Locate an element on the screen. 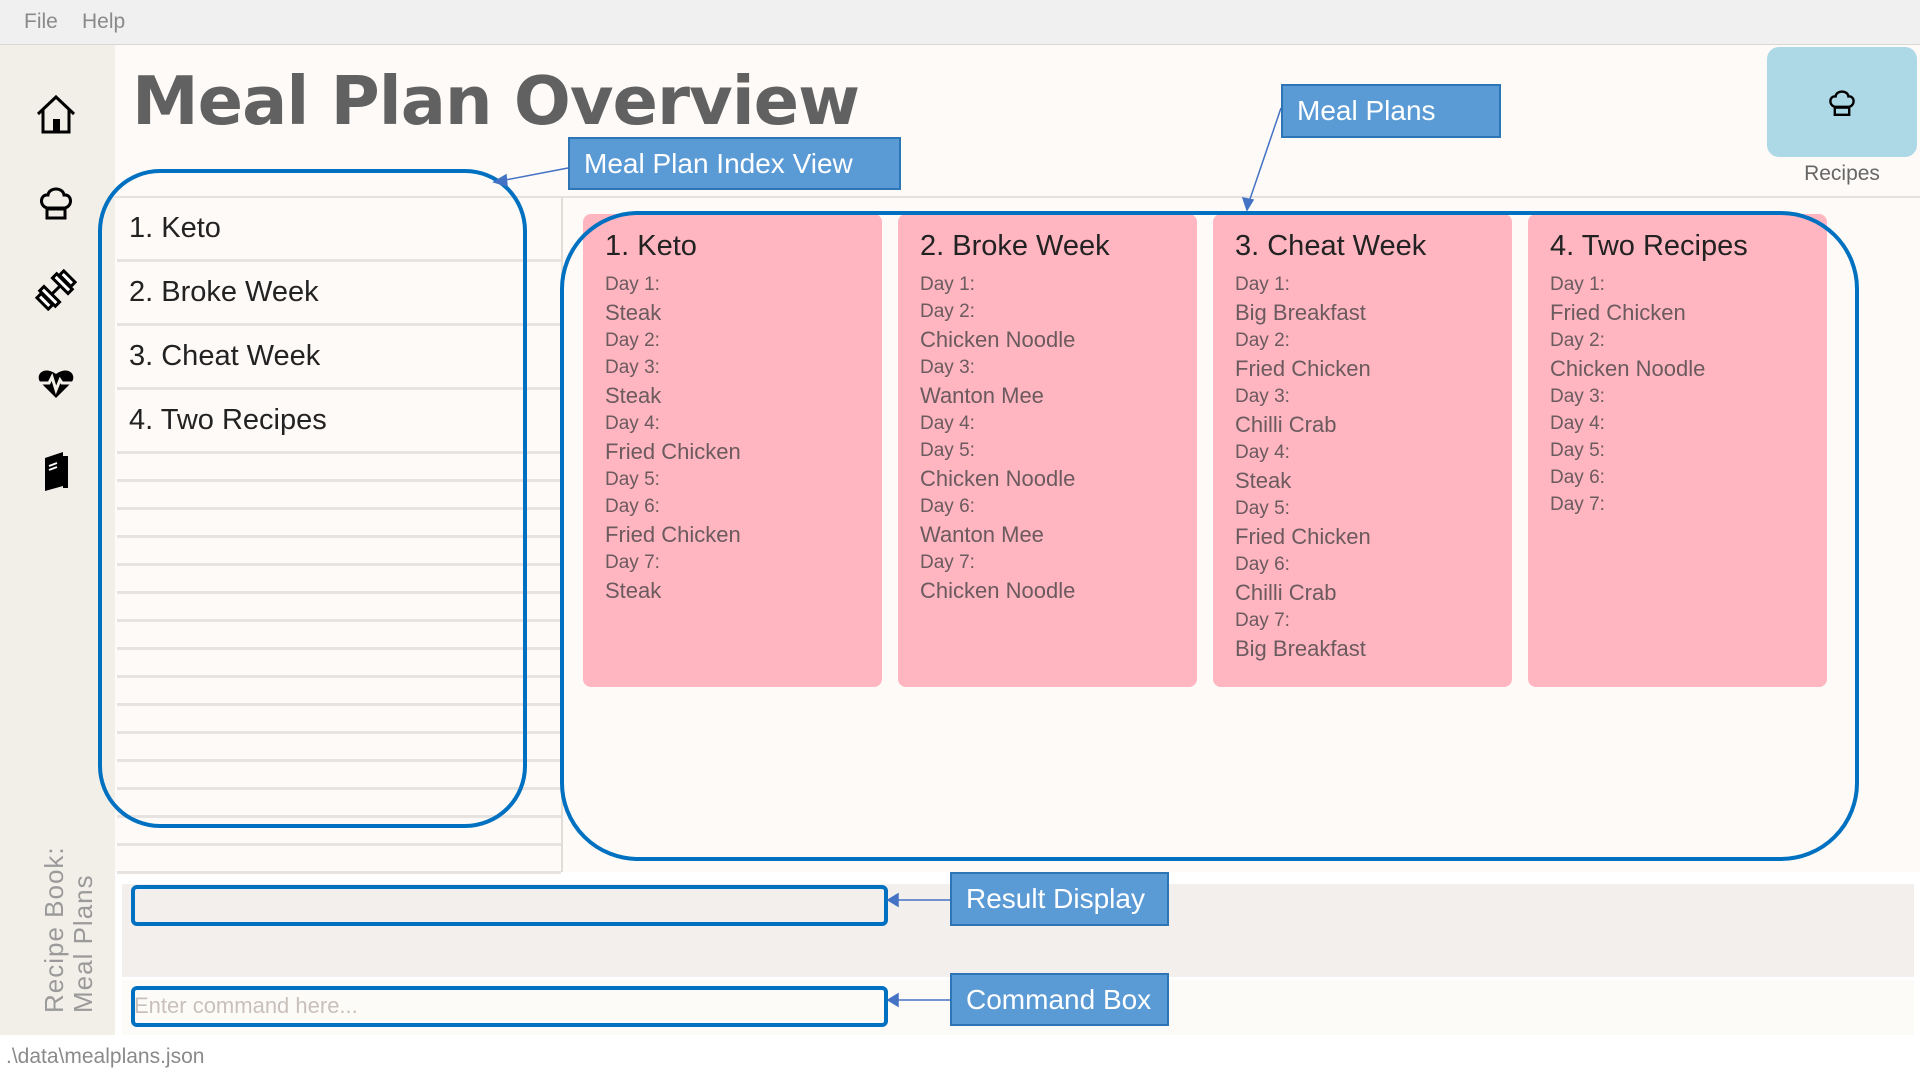 The image size is (1920, 1080). annotation-label-result-display: Result Display is located at coordinates (1059, 899).